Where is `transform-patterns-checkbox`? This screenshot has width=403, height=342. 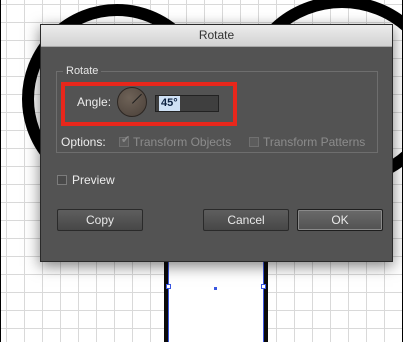 transform-patterns-checkbox is located at coordinates (254, 142).